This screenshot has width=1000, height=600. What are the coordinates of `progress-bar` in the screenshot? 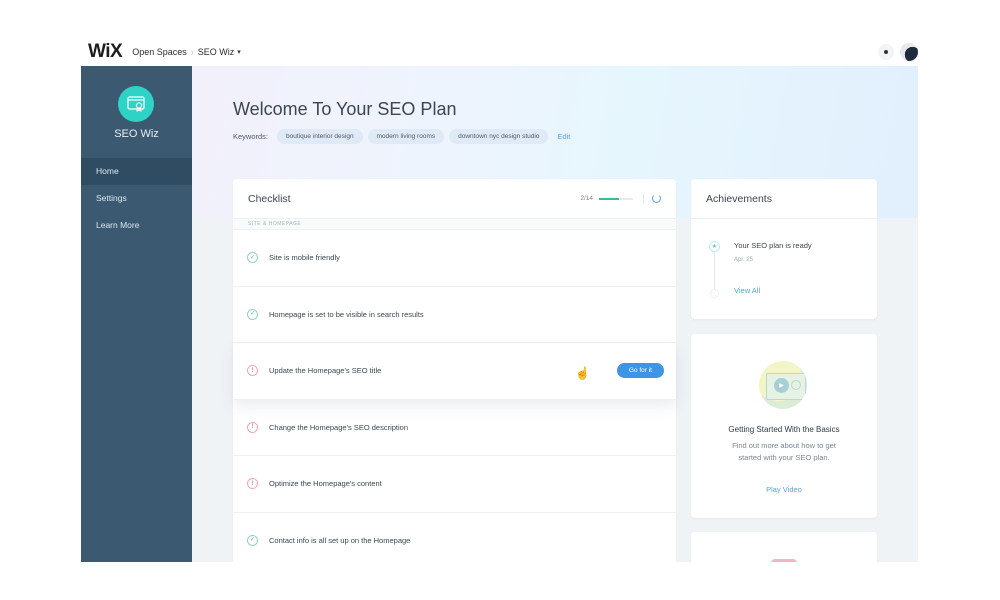 It's located at (616, 198).